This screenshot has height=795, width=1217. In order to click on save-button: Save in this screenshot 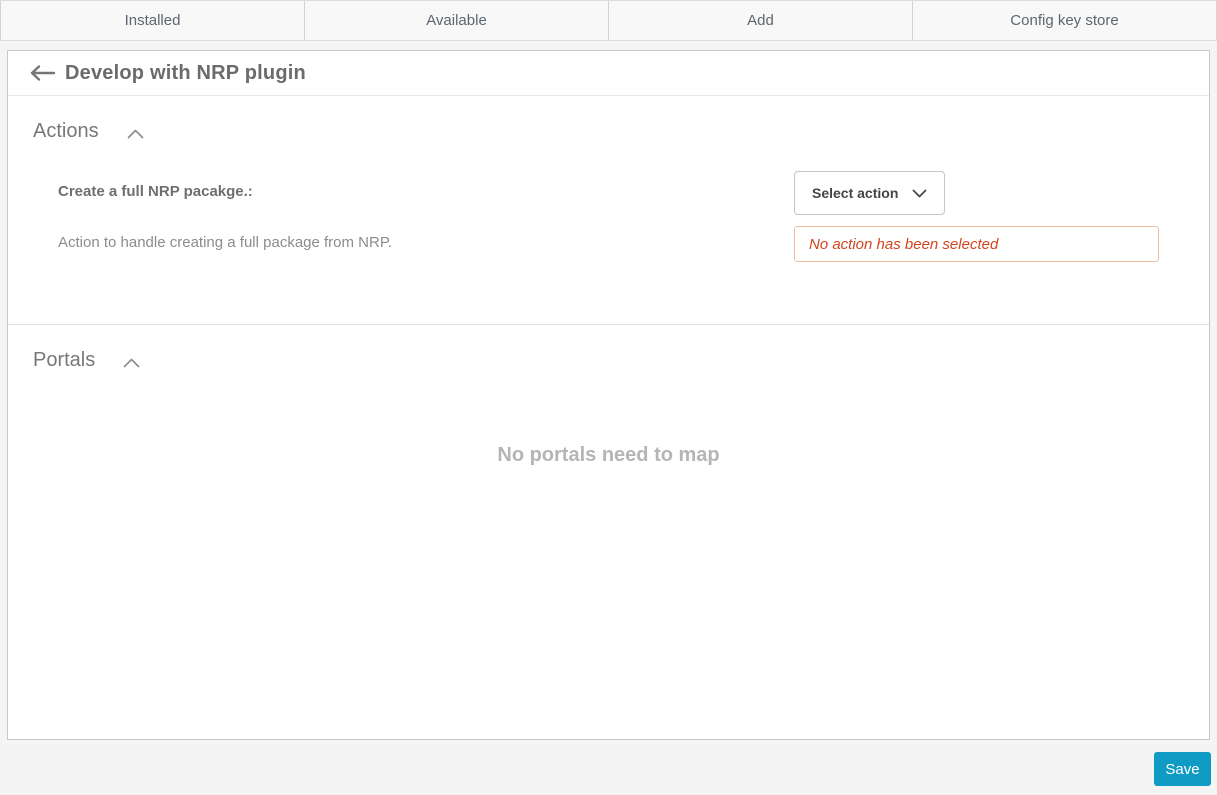, I will do `click(1182, 769)`.